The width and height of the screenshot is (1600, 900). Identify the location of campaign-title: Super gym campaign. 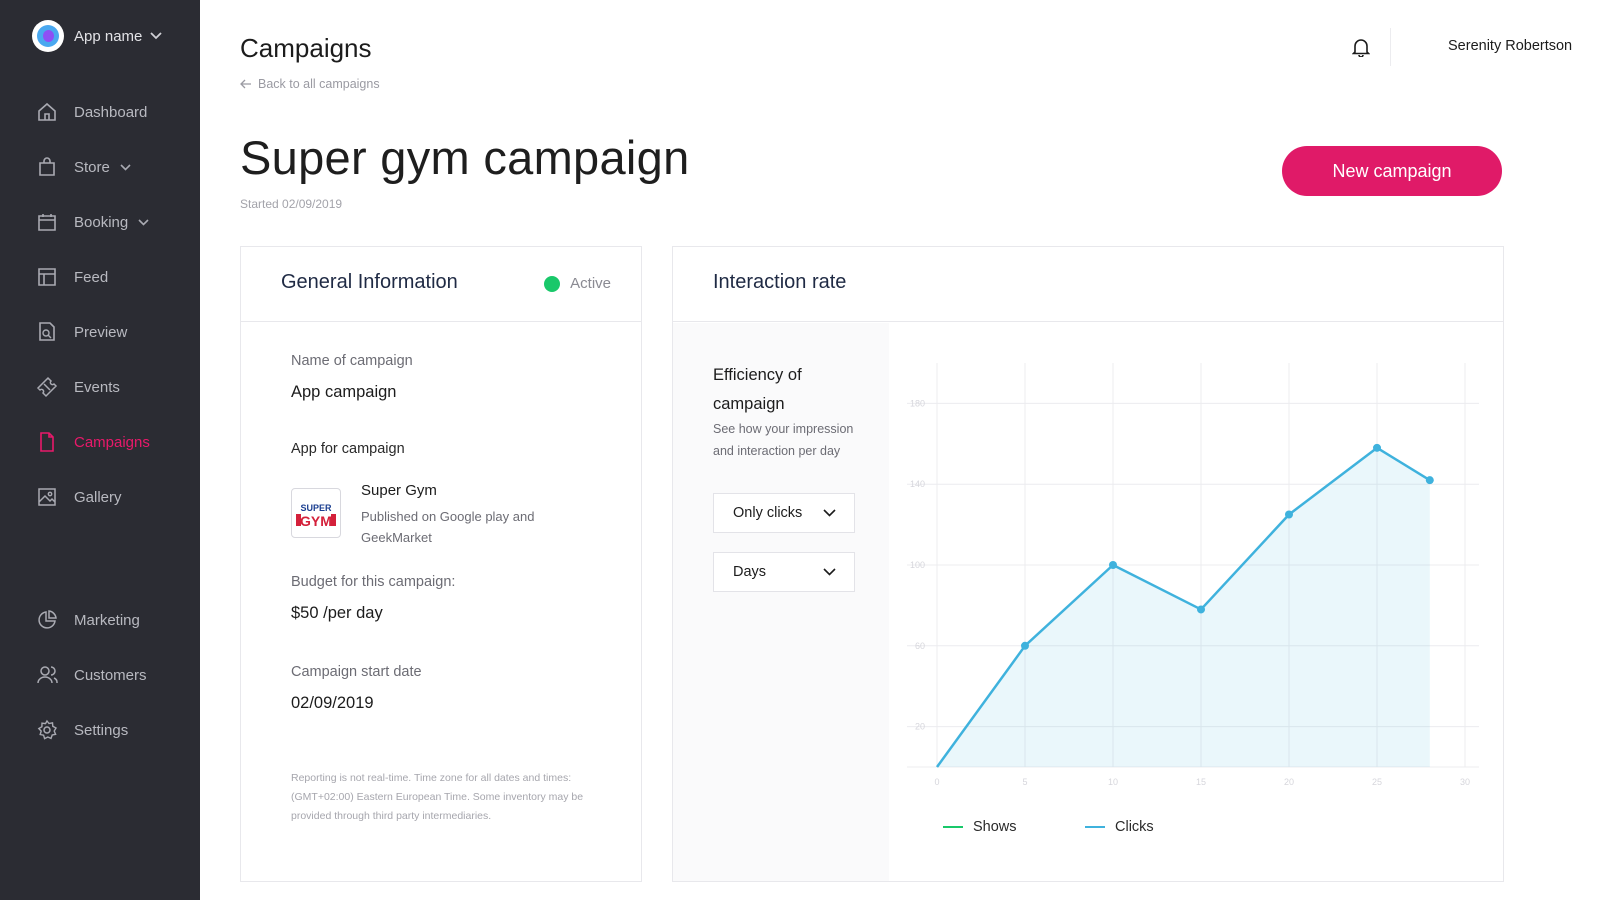
(465, 157).